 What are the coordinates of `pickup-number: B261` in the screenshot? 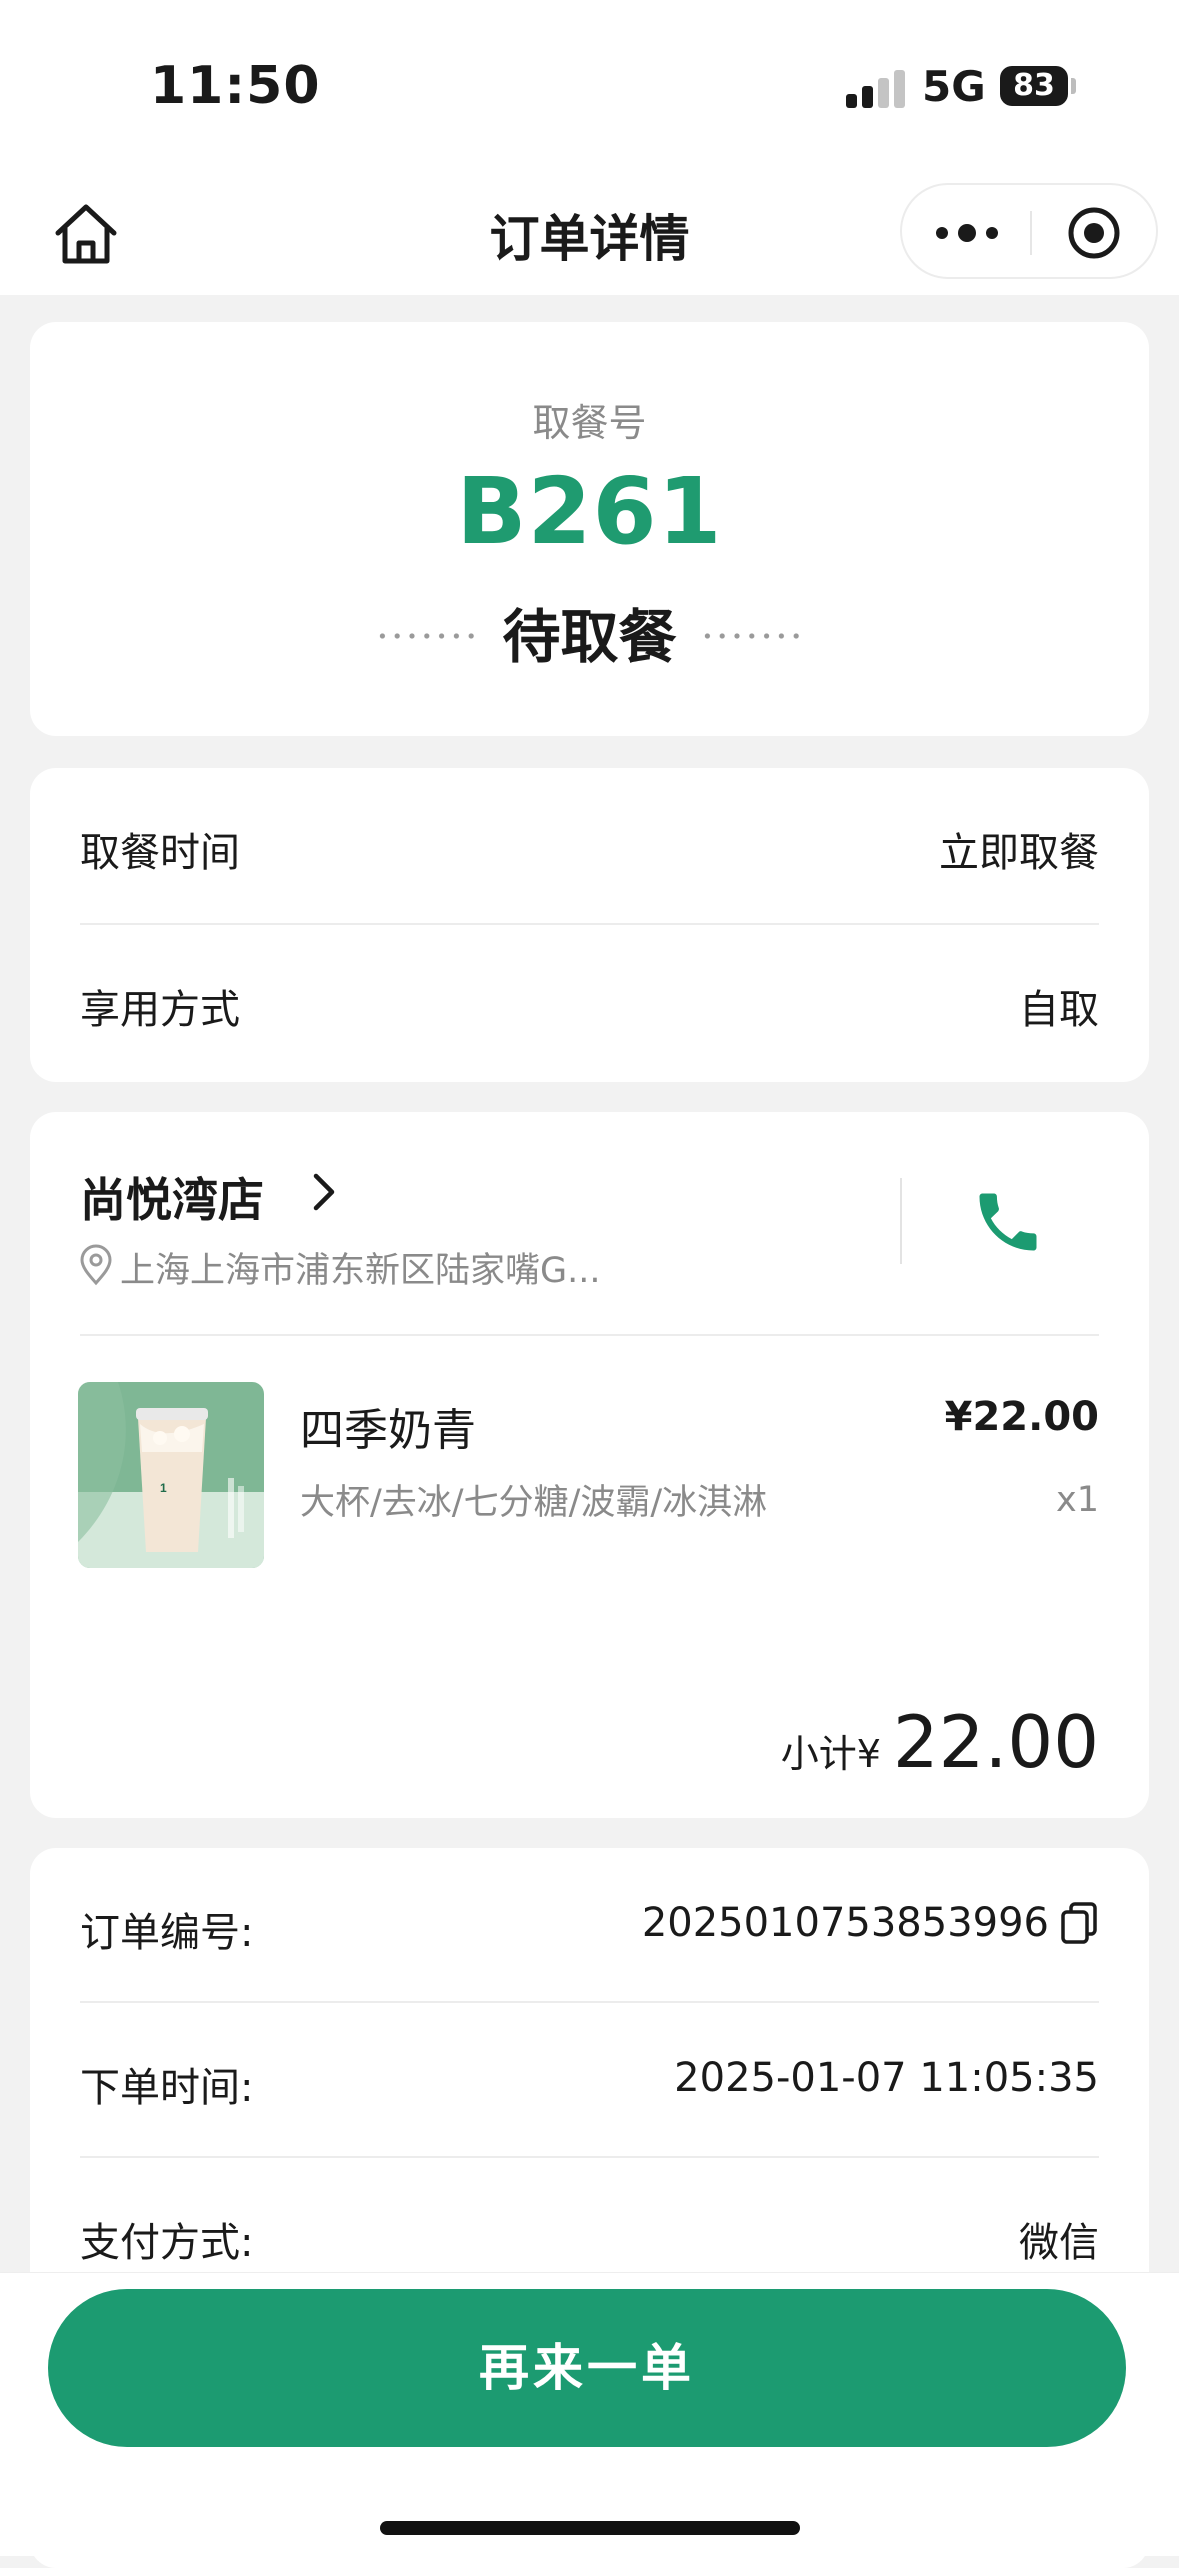 It's located at (589, 511).